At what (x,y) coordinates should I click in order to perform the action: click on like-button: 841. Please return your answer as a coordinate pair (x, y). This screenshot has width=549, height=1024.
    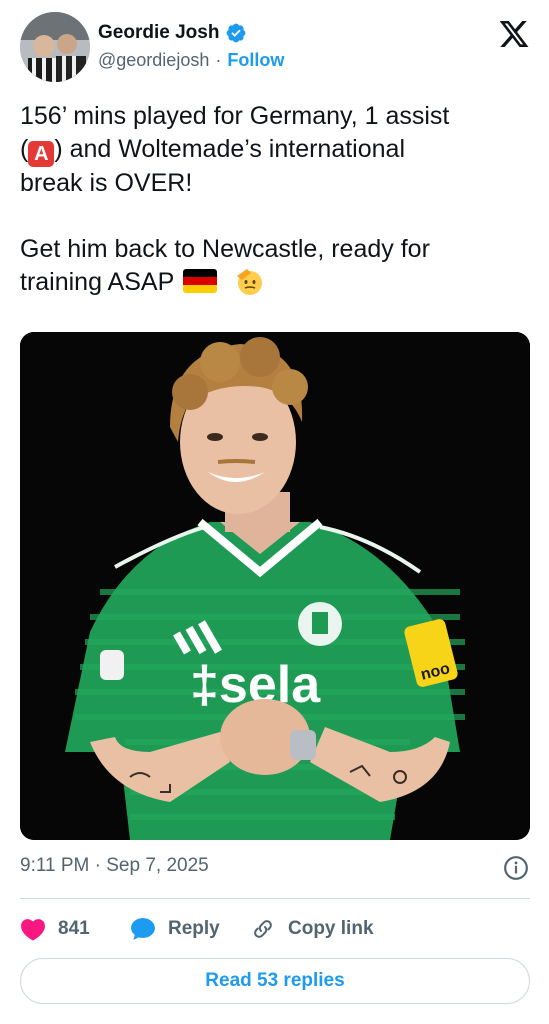
    Looking at the image, I should click on (75, 929).